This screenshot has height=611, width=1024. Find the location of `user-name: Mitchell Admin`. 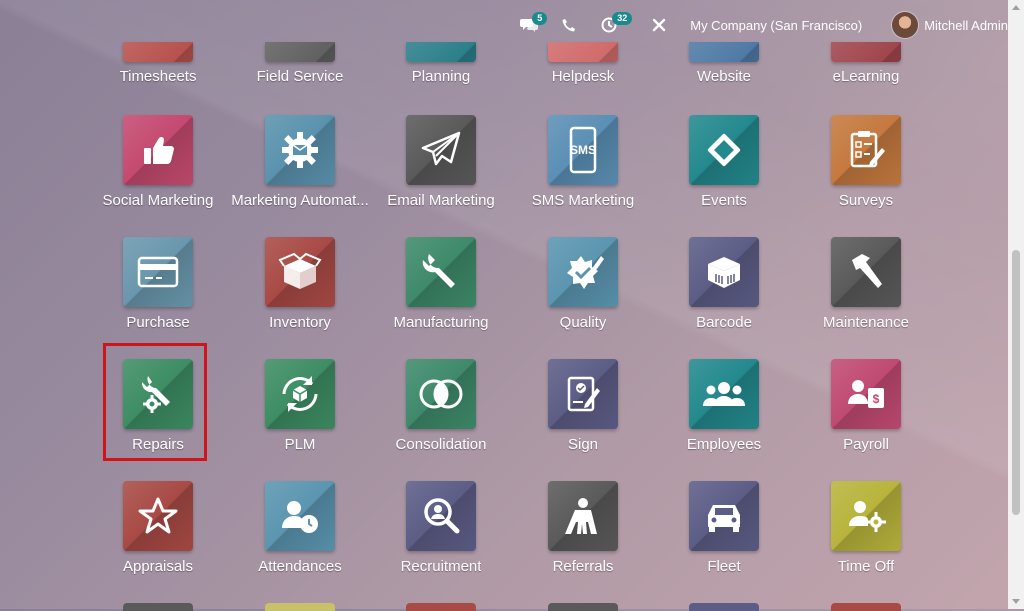

user-name: Mitchell Admin is located at coordinates (966, 25).